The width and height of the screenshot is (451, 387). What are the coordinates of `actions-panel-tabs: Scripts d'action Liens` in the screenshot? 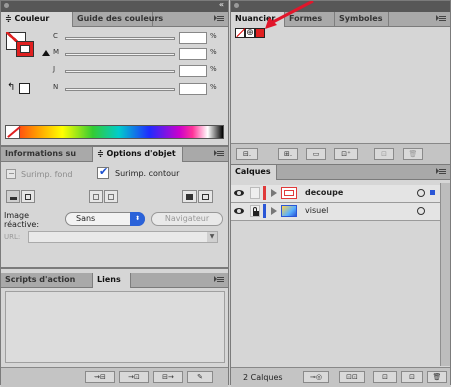 It's located at (114, 280).